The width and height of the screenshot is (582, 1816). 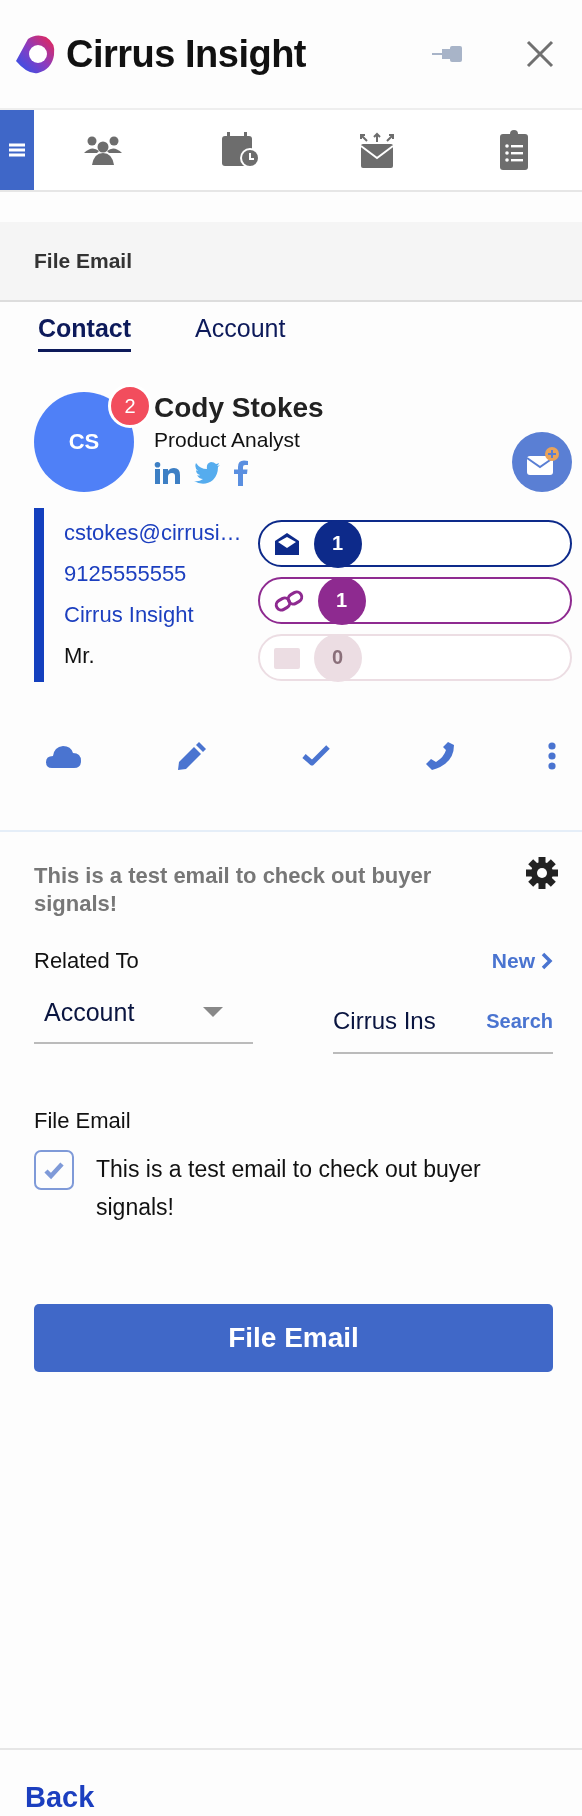 What do you see at coordinates (288, 600) in the screenshot?
I see `link-icon` at bounding box center [288, 600].